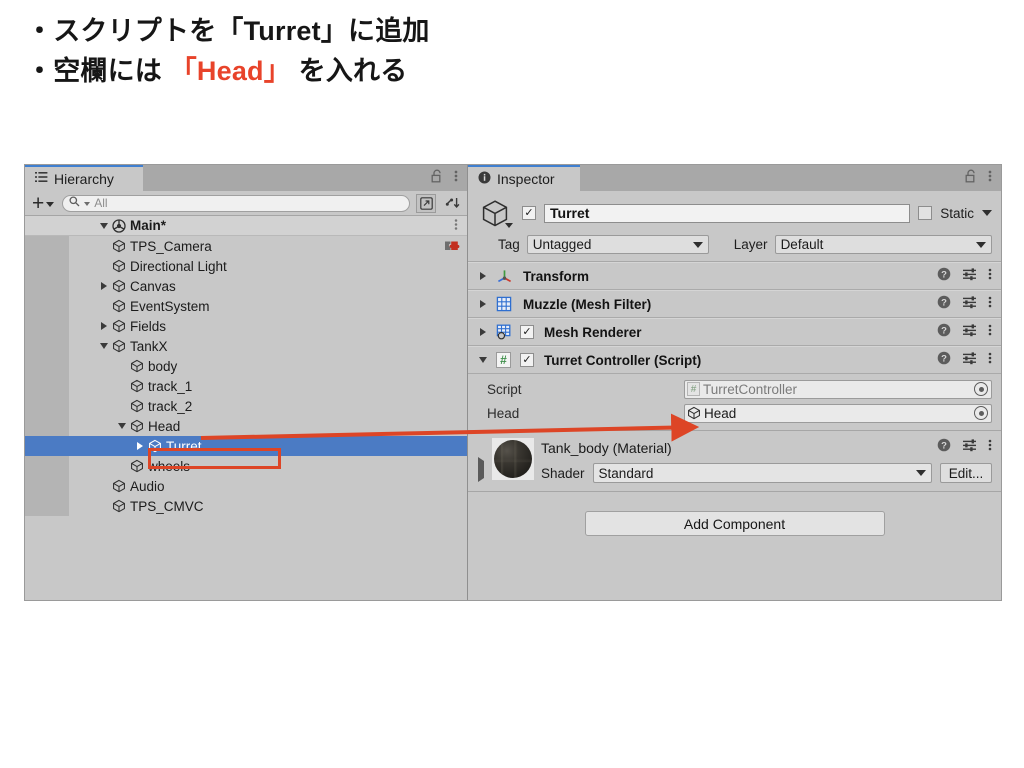 Image resolution: width=1024 pixels, height=768 pixels. Describe the element at coordinates (246, 306) in the screenshot. I see `tree-item-eventsystem: EventSystem` at that location.